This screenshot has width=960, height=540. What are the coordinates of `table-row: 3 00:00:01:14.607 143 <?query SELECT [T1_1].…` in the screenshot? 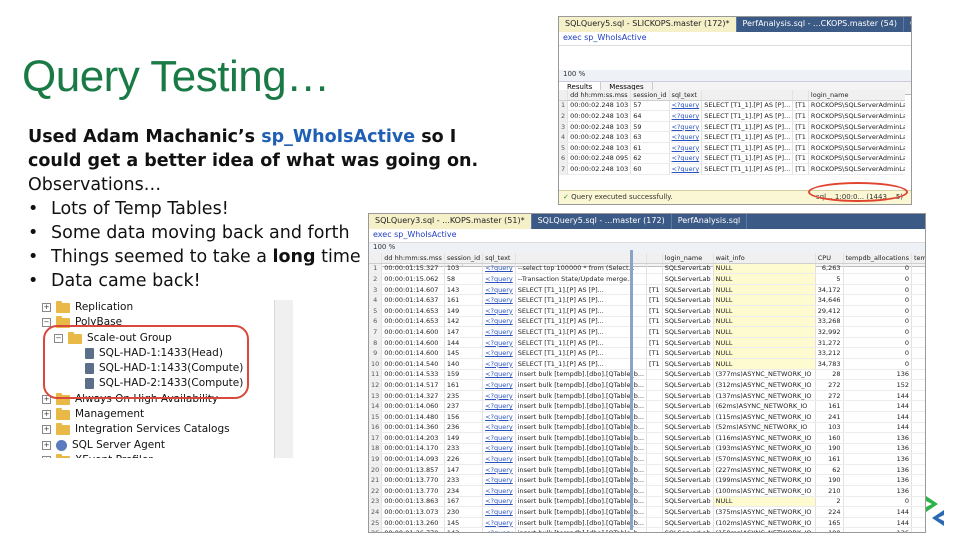 It's located at (647, 290).